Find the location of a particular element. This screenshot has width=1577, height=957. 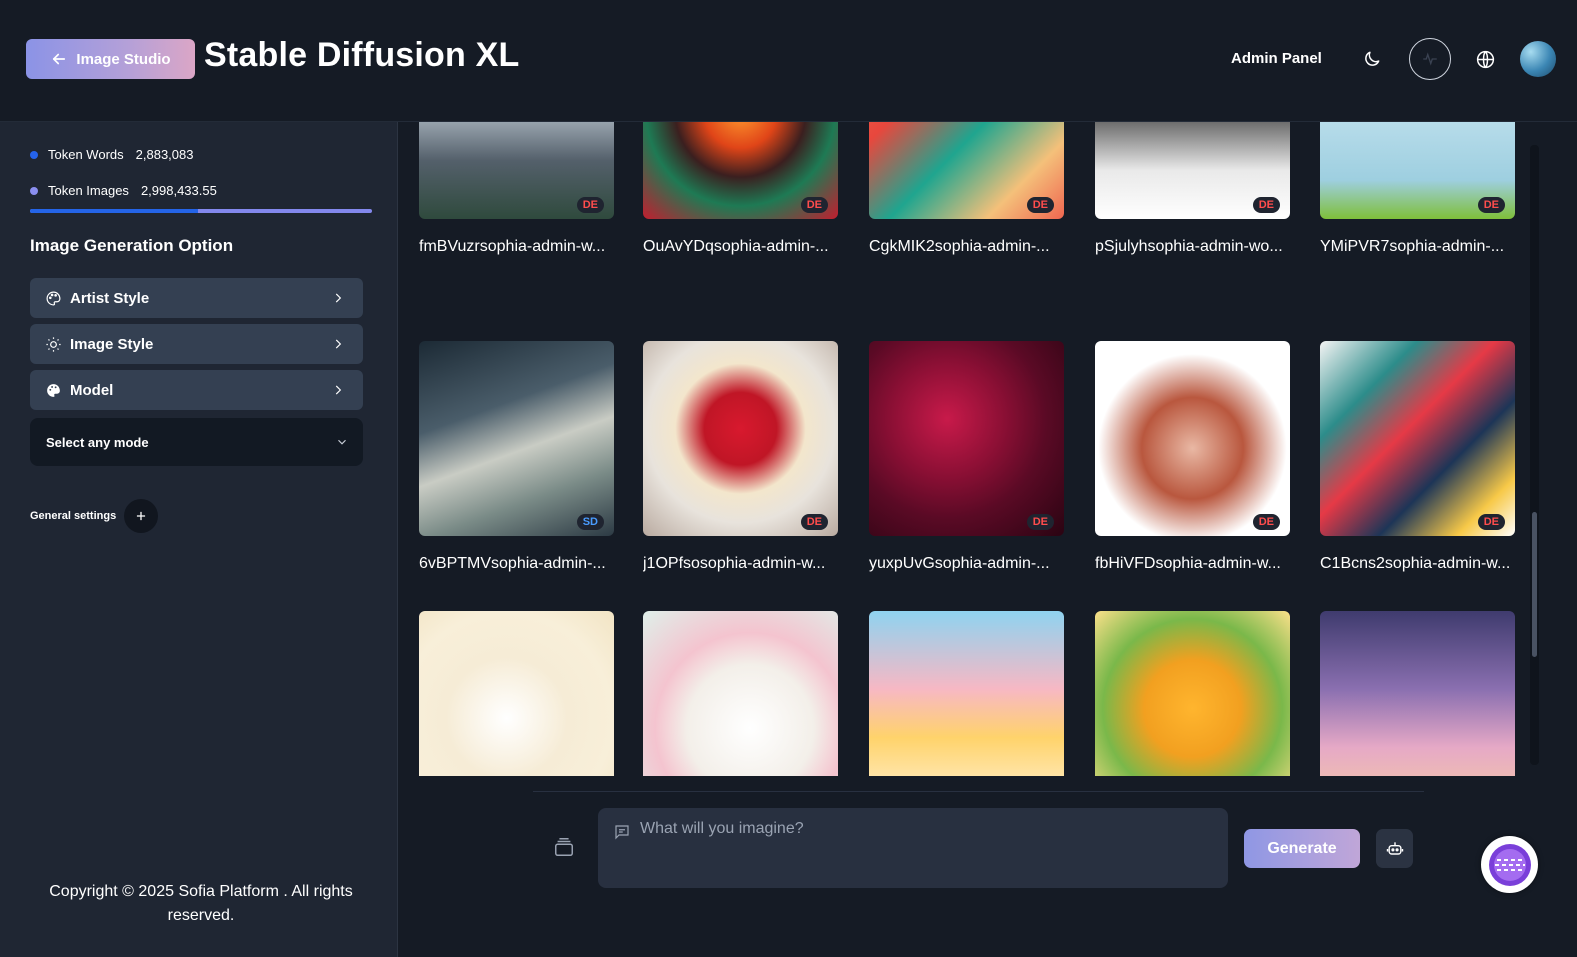

theme-toggle-button is located at coordinates (1372, 59).